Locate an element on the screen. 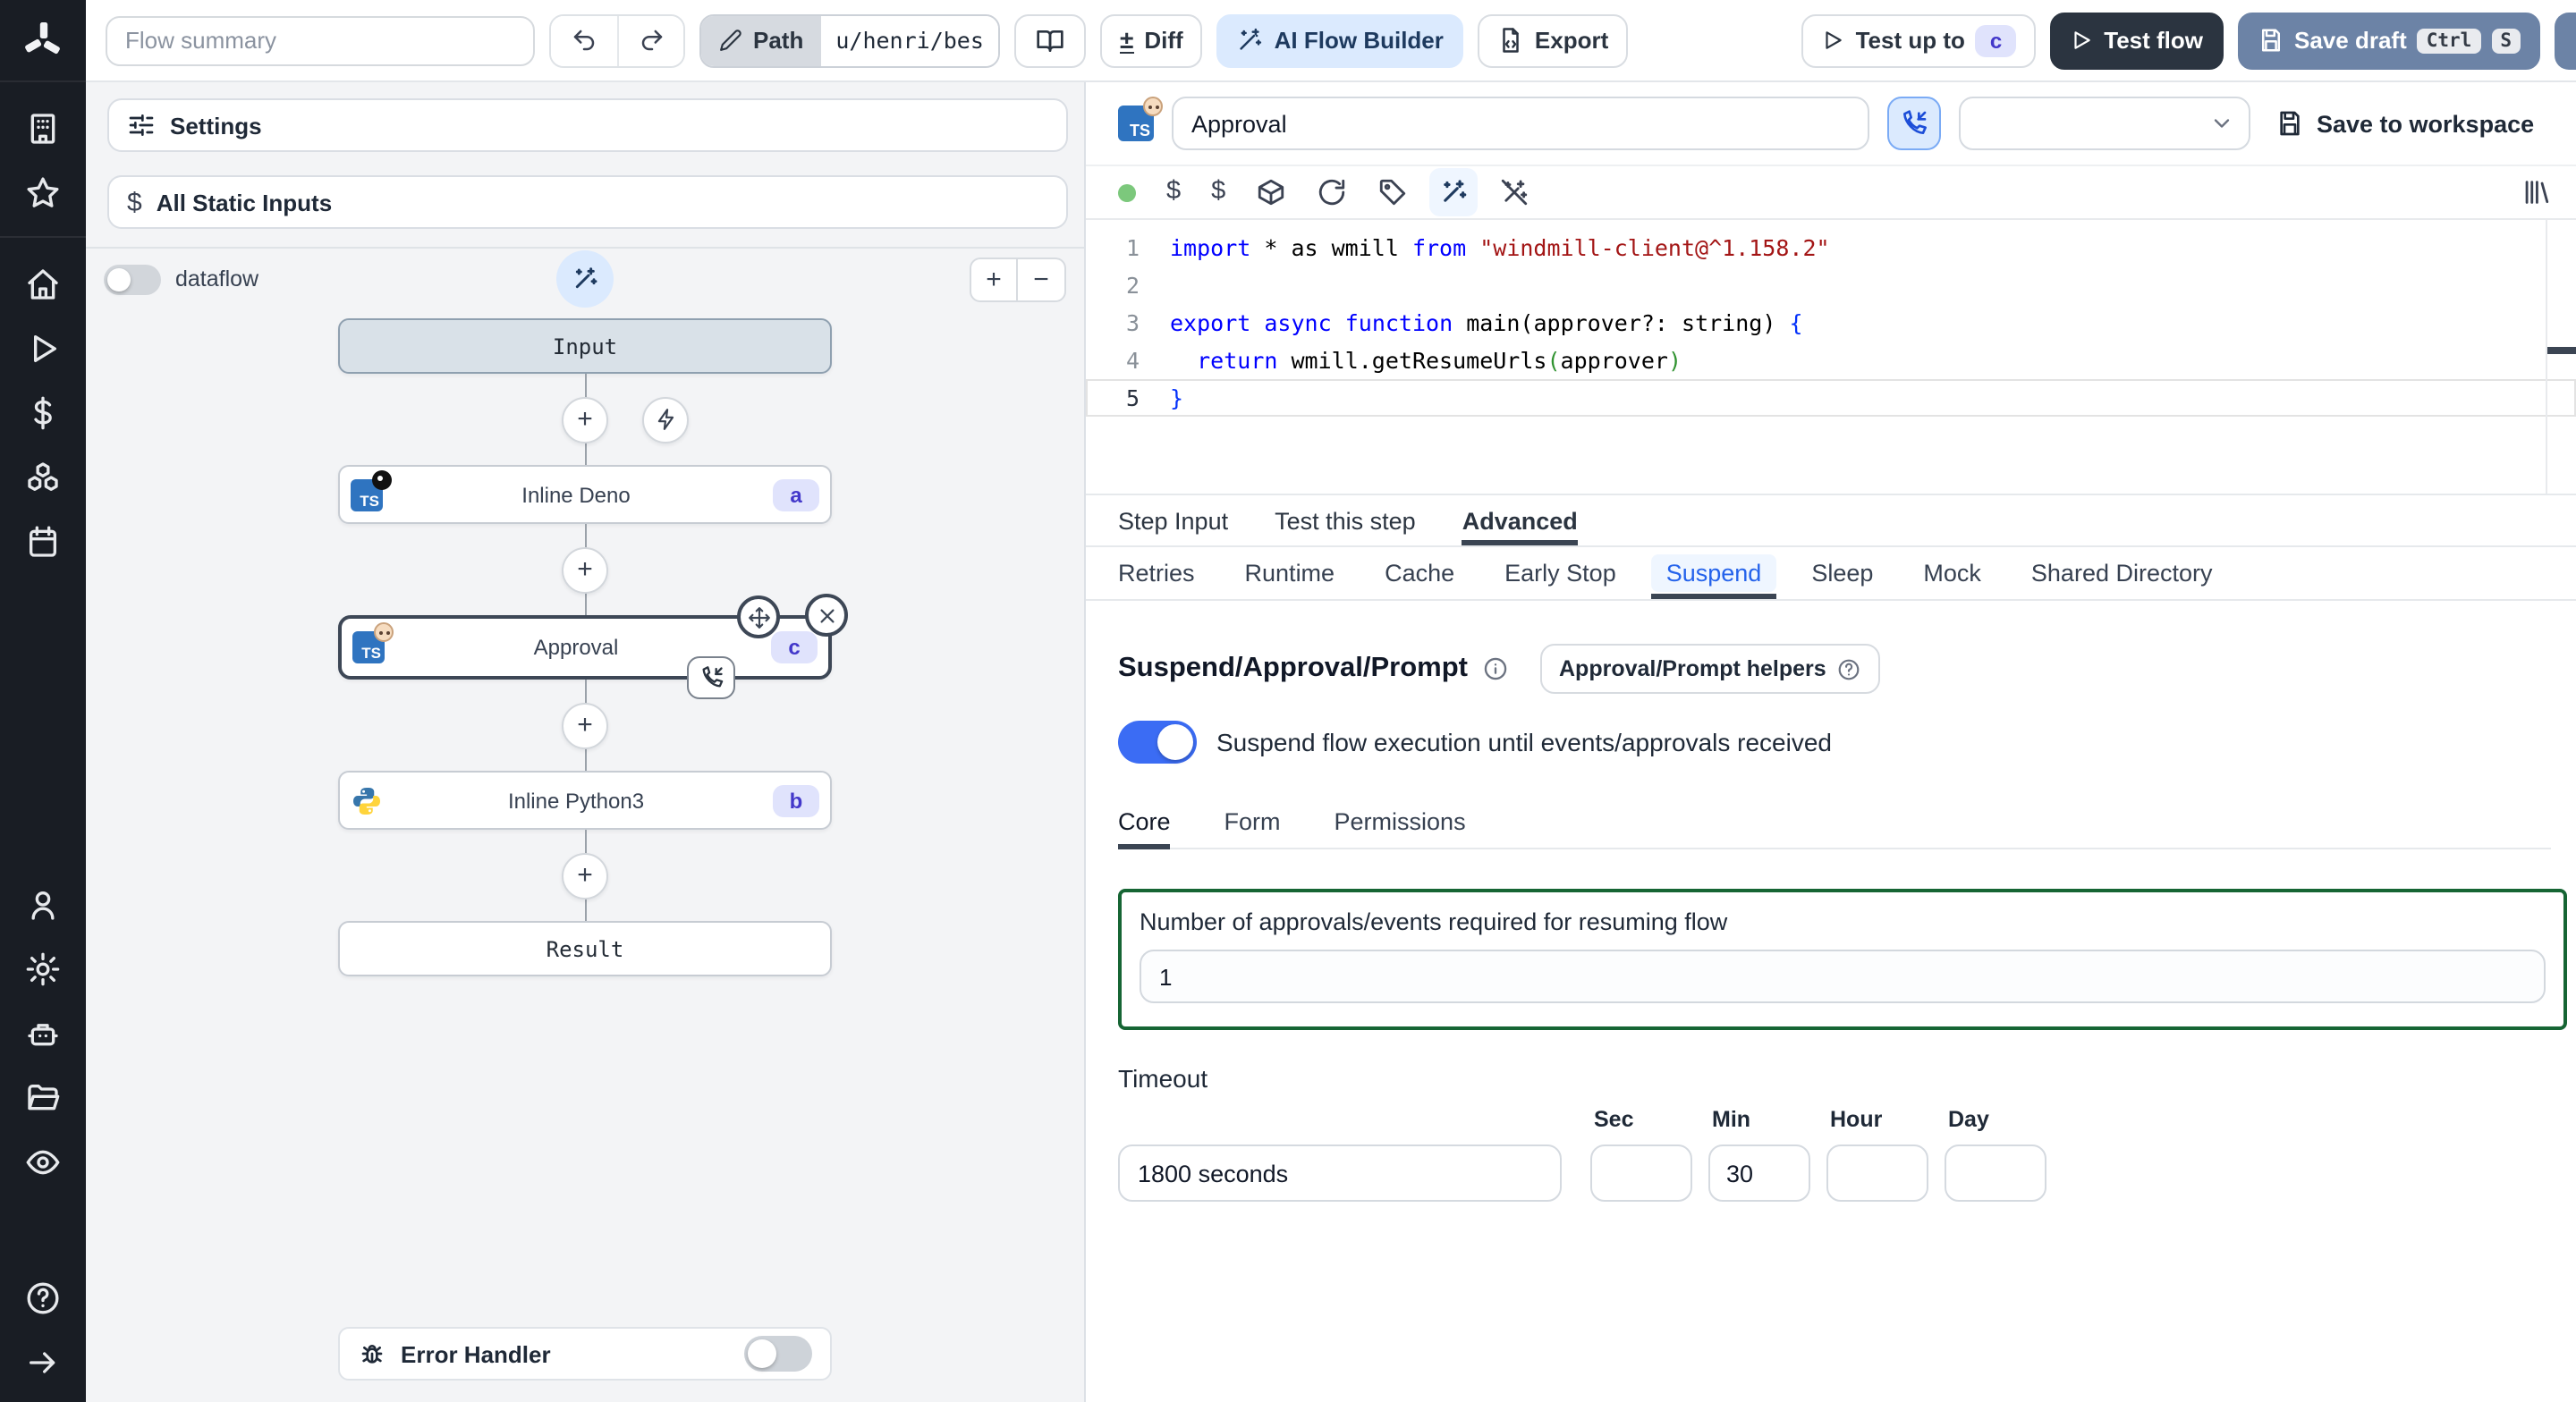 Image resolution: width=2576 pixels, height=1402 pixels. path-button: Path u/henri/bes is located at coordinates (849, 40).